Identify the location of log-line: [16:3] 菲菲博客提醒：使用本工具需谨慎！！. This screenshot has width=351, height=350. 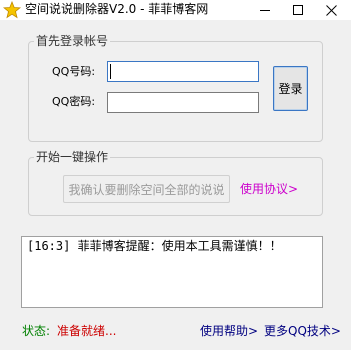
(154, 246).